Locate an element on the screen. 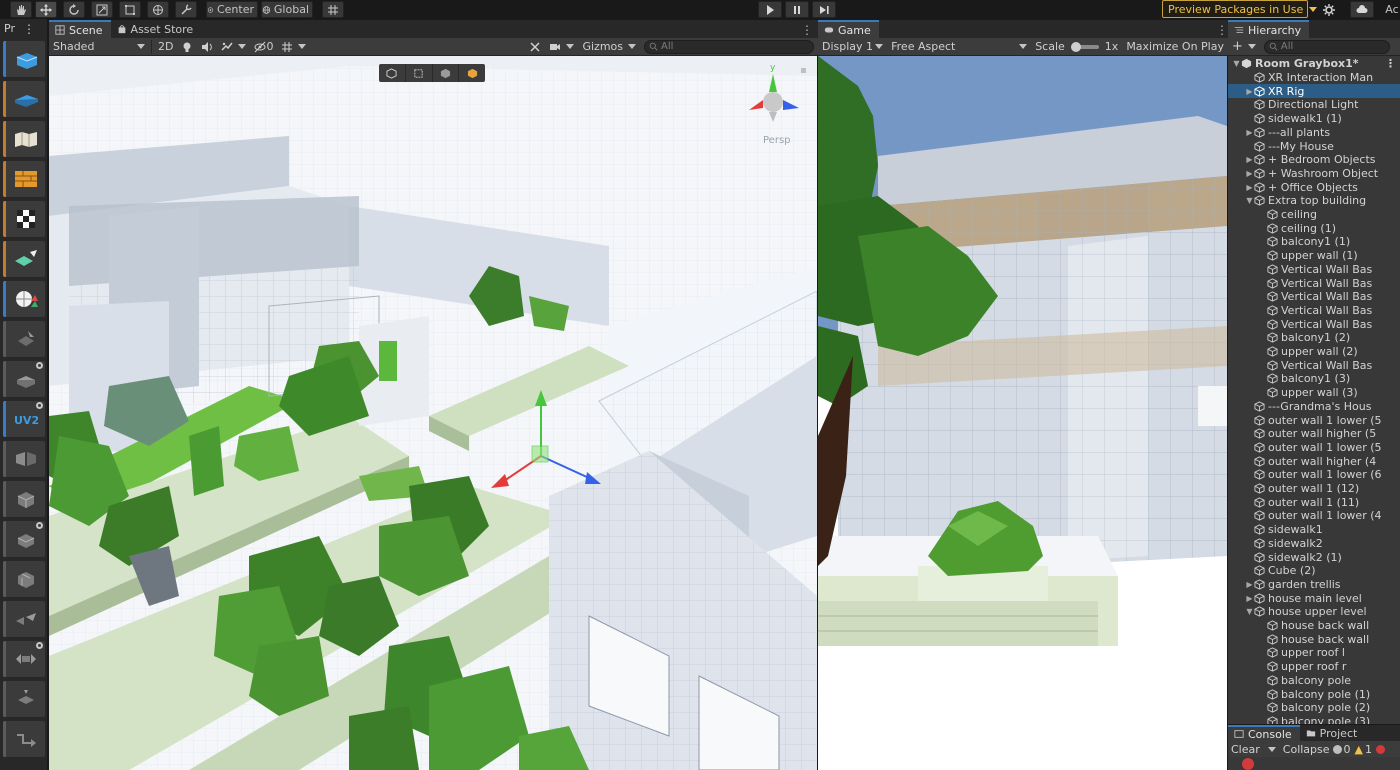  tools-settings-button is located at coordinates (535, 47).